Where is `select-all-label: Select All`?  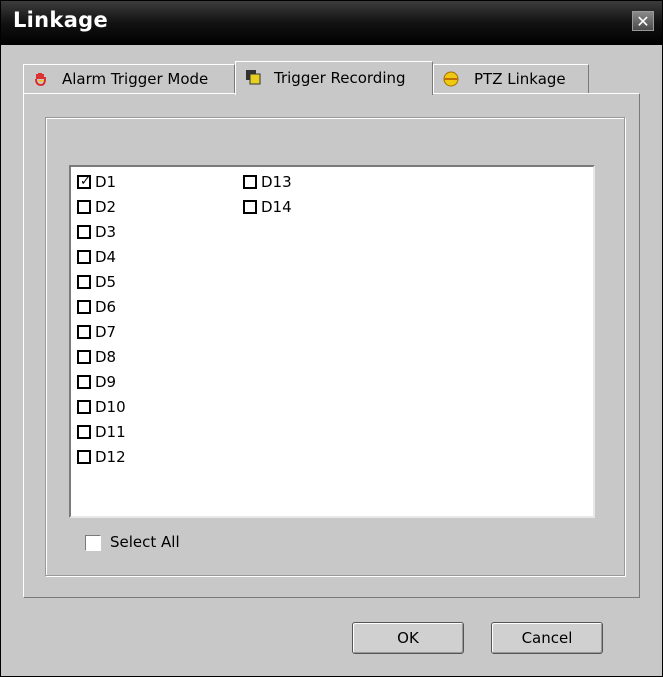 select-all-label: Select All is located at coordinates (145, 542).